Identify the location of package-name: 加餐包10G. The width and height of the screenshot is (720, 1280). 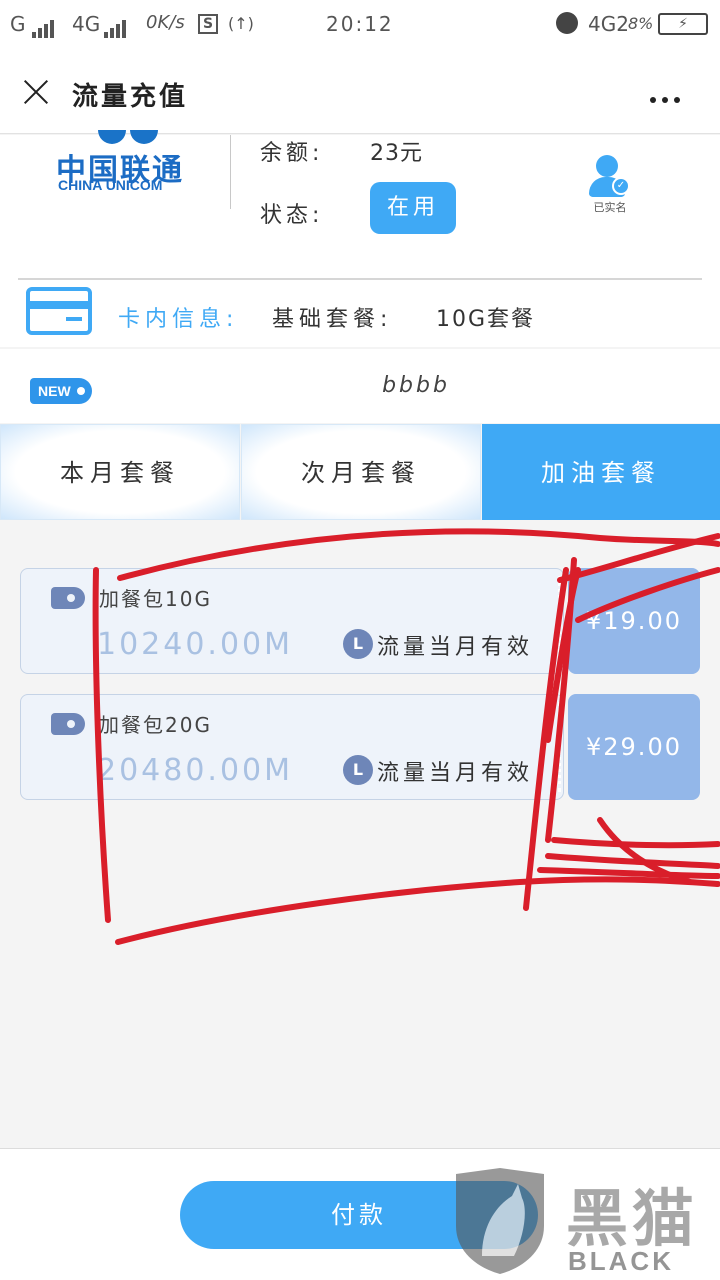
(155, 599).